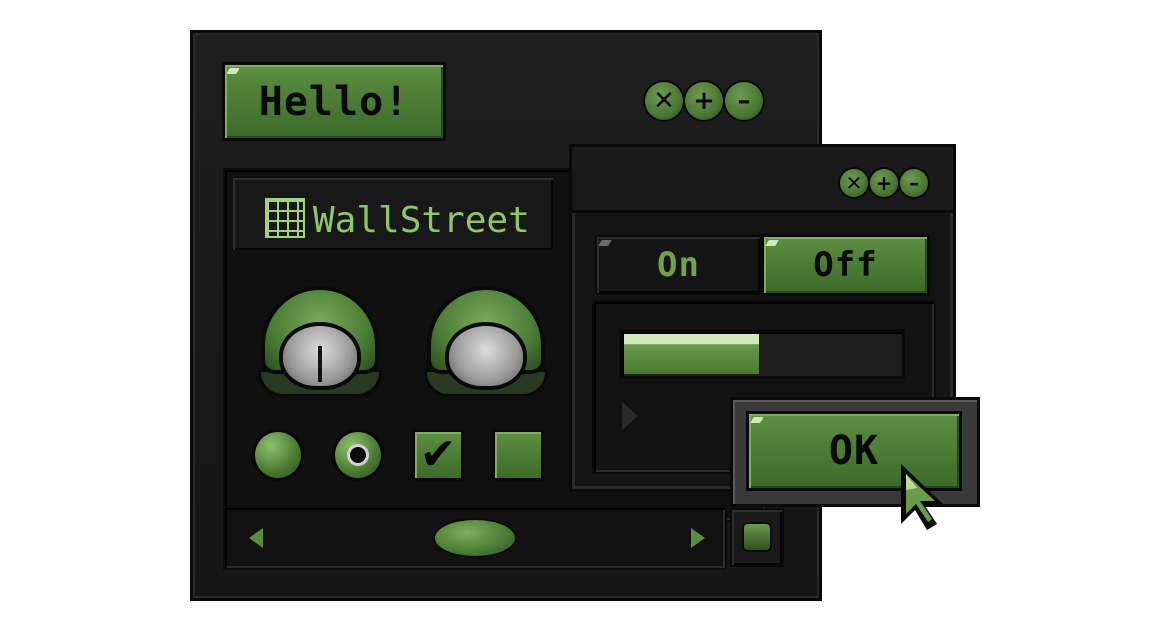  I want to click on progress-fill, so click(691, 354).